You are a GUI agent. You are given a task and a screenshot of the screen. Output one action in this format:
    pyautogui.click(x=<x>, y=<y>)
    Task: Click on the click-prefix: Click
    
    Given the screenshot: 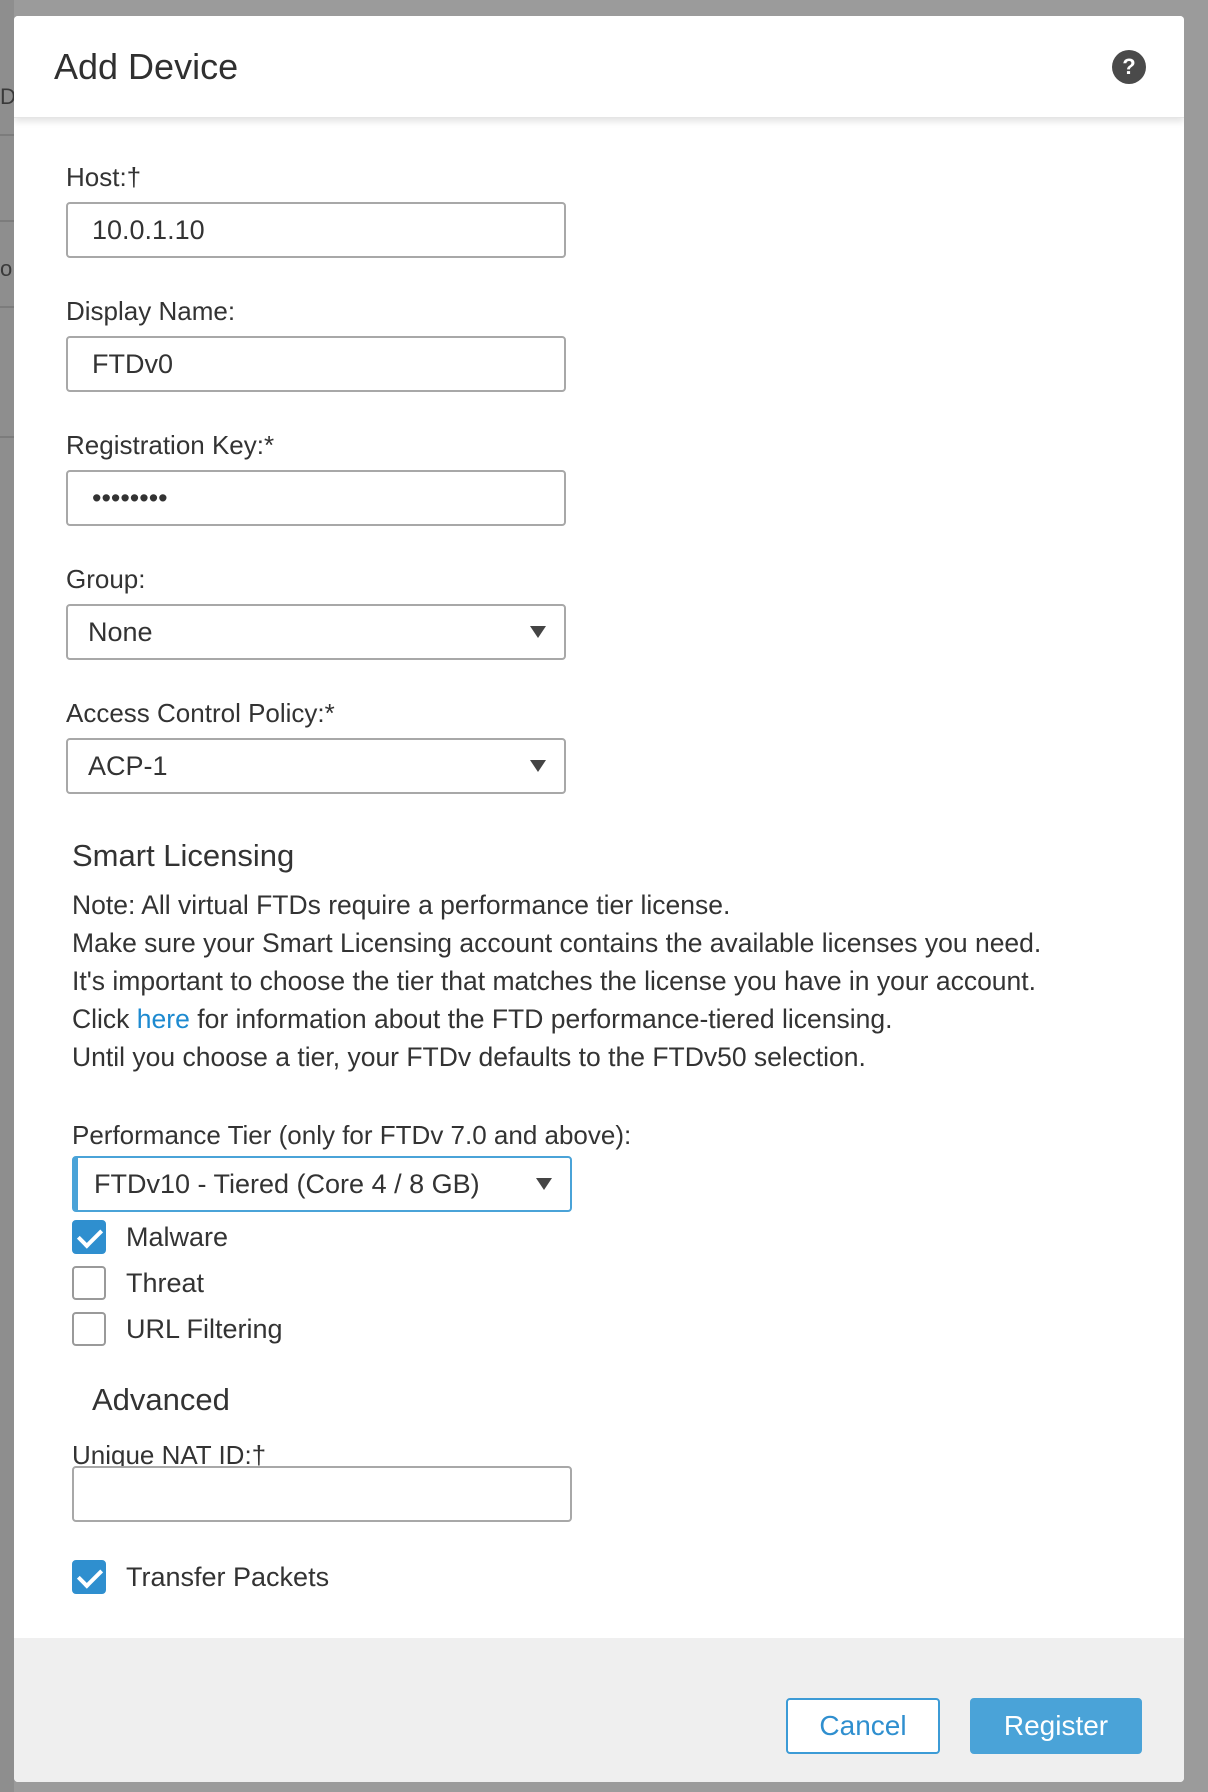 What is the action you would take?
    pyautogui.click(x=101, y=1019)
    